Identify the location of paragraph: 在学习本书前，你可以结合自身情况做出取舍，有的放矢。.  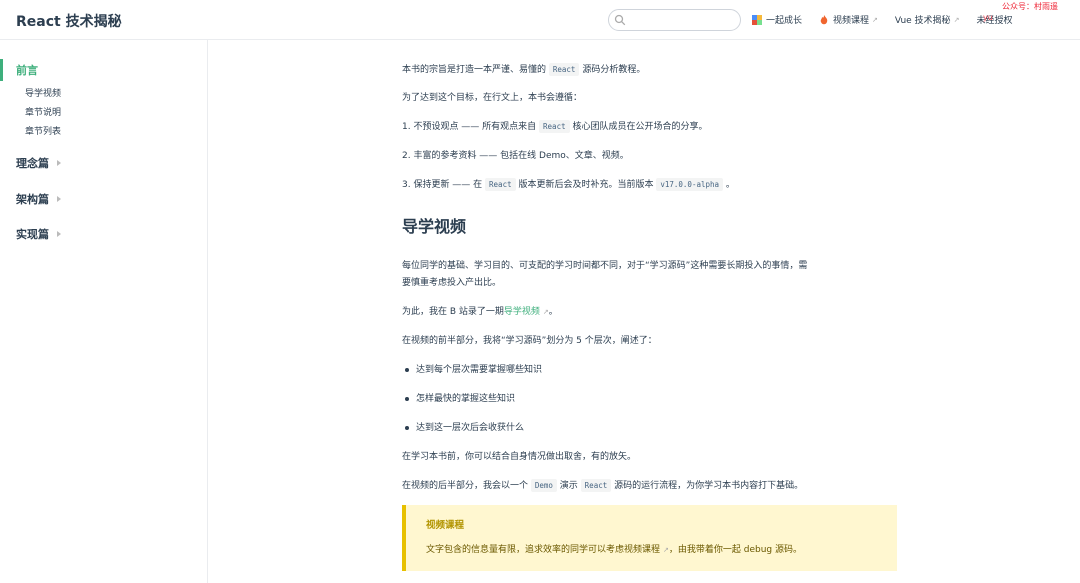
(519, 457).